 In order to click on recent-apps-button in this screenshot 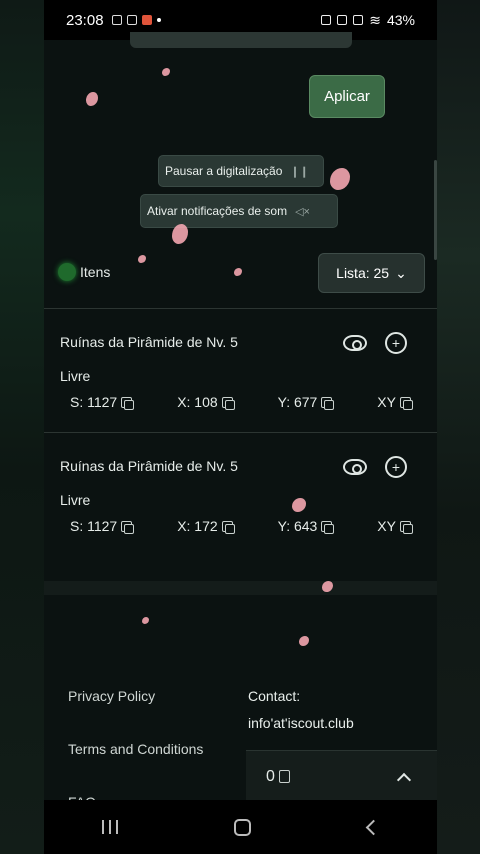, I will do `click(110, 827)`.